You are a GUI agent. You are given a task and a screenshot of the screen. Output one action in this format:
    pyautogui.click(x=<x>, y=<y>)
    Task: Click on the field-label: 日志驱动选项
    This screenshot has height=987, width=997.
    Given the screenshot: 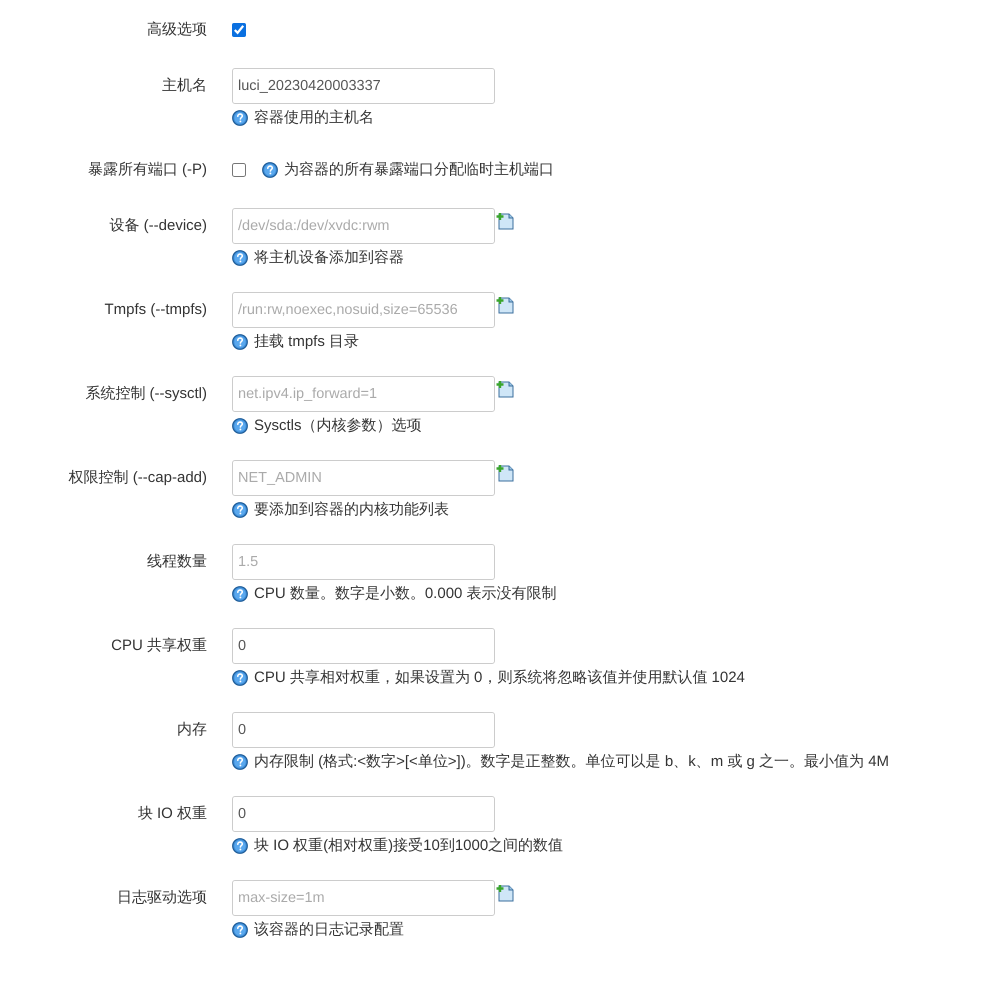 What is the action you would take?
    pyautogui.click(x=162, y=897)
    